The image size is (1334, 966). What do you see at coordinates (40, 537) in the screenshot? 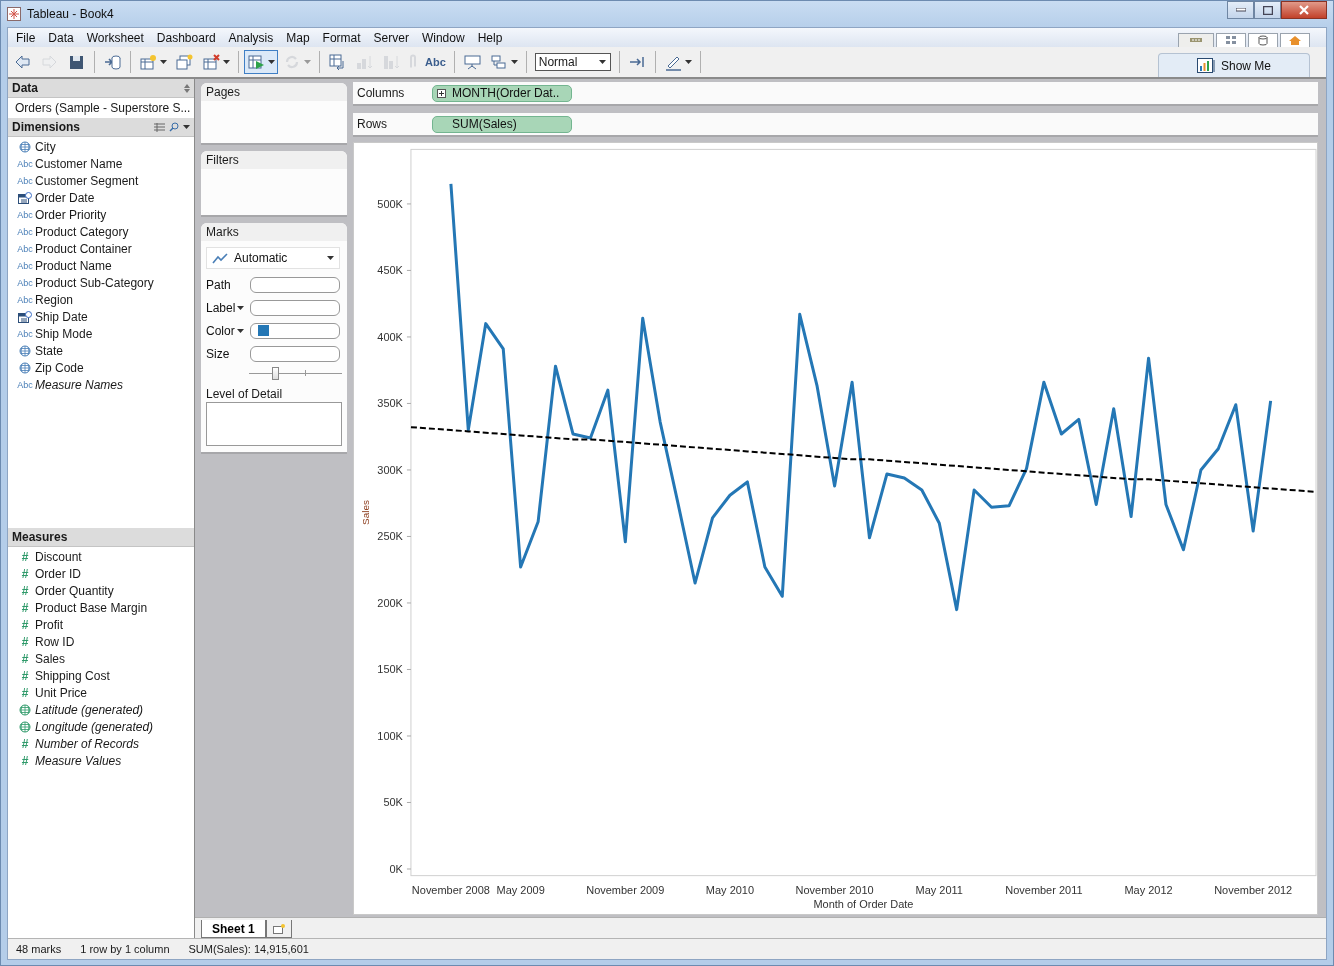
I see `section-title: Measures` at bounding box center [40, 537].